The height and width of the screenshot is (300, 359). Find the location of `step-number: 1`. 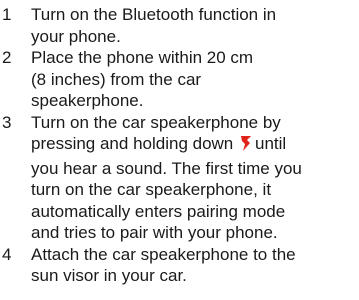

step-number: 1 is located at coordinates (7, 14).